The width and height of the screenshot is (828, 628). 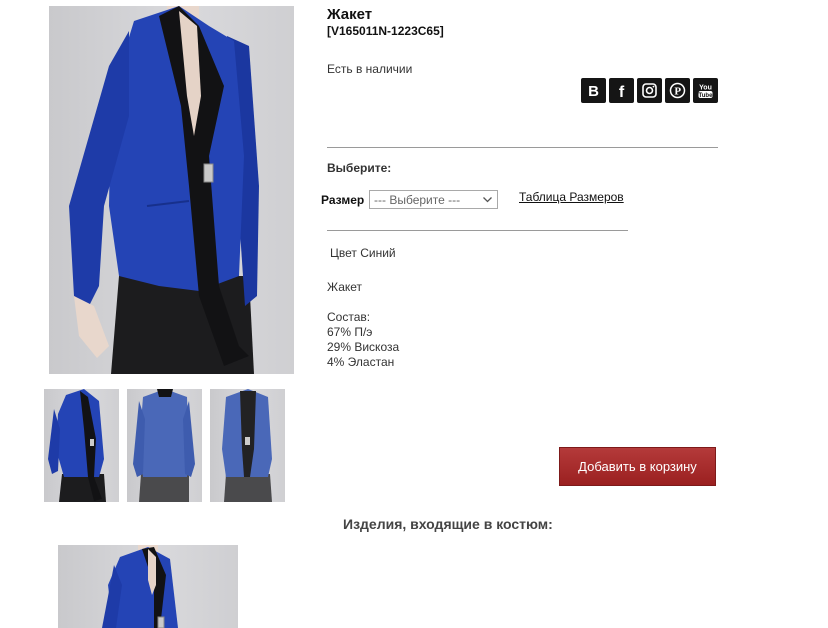 What do you see at coordinates (649, 90) in the screenshot?
I see `instagram-icon` at bounding box center [649, 90].